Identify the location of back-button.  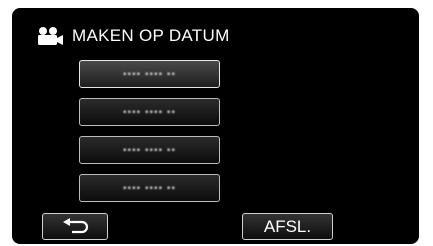
(75, 226).